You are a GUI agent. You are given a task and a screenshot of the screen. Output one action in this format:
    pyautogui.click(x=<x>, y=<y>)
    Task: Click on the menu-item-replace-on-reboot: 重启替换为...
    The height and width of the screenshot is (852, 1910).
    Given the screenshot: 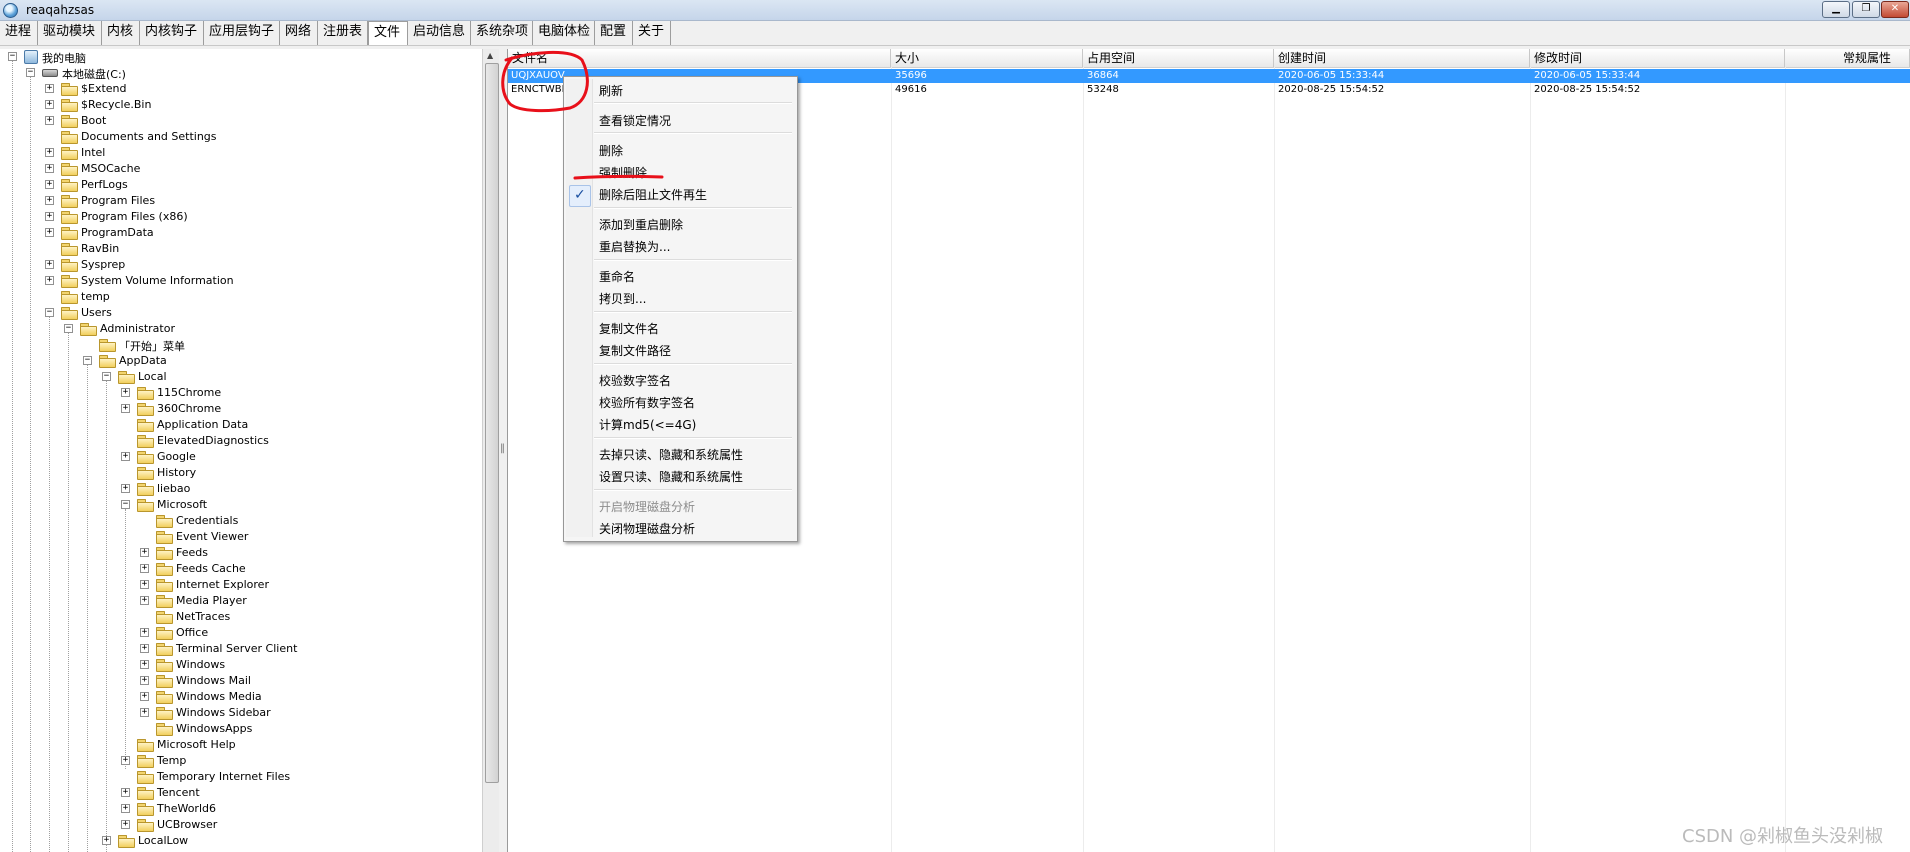 What is the action you would take?
    pyautogui.click(x=634, y=246)
    